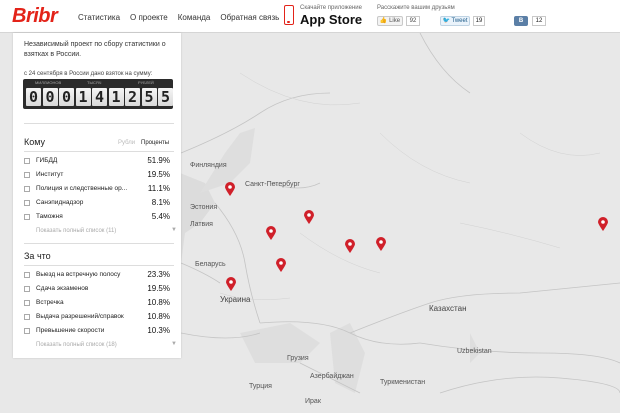 This screenshot has width=620, height=413. I want to click on label-estonia: Эстония, so click(204, 207).